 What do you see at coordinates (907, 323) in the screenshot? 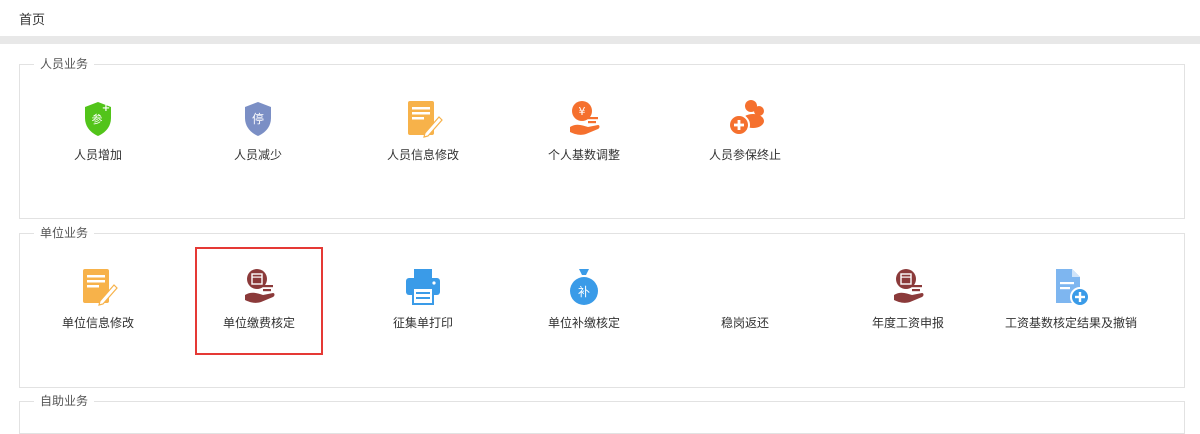
I see `tile-annual-wage-report-label: 年度工资申报` at bounding box center [907, 323].